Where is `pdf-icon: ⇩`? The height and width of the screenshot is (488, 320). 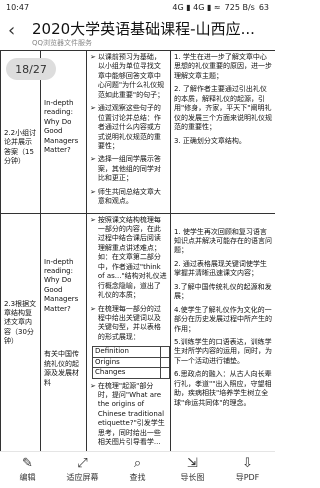
pdf-icon: ⇩ is located at coordinates (247, 463).